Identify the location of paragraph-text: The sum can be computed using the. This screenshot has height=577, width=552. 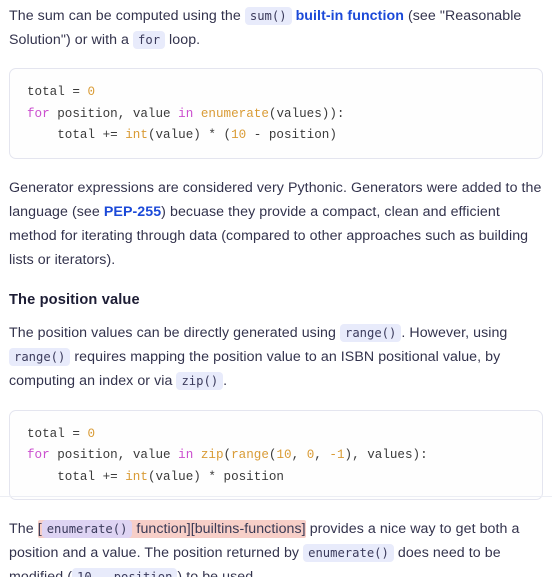
(127, 16).